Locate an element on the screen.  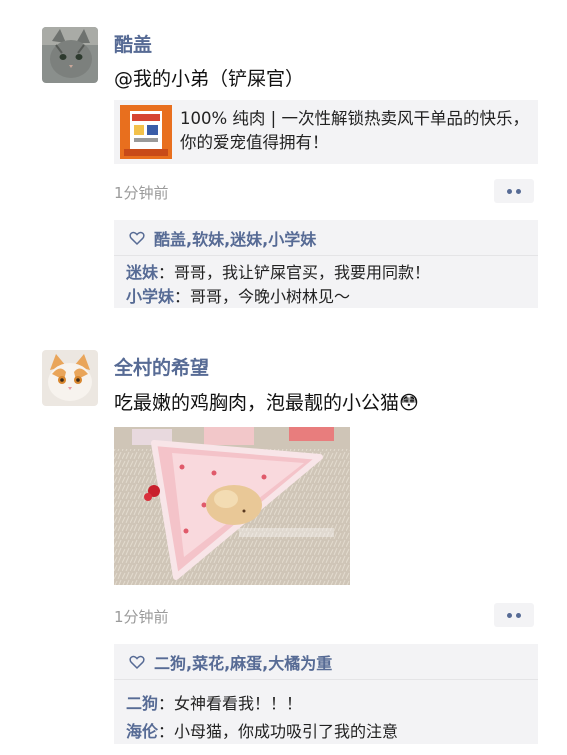
author-name: 全村的希望 is located at coordinates (161, 366).